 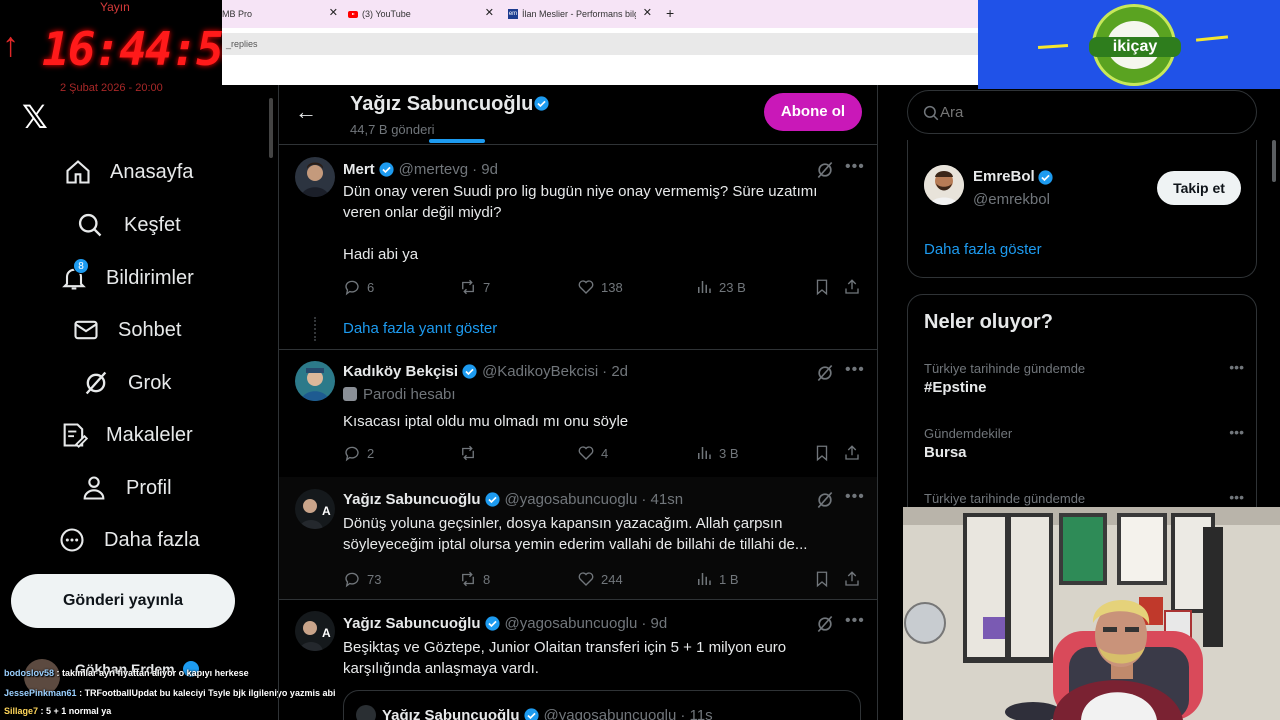 I want to click on verified-icon, so click(x=541, y=103).